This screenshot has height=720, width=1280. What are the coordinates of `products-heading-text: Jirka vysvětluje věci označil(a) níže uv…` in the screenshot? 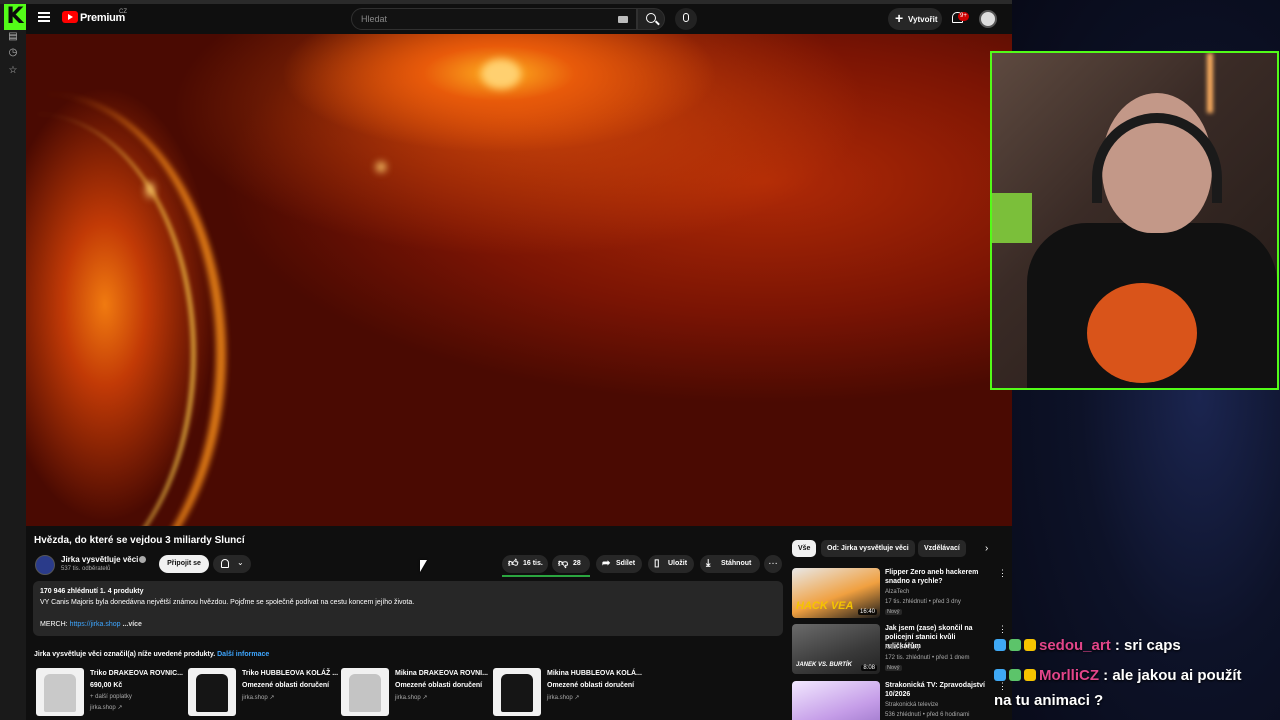 It's located at (125, 654).